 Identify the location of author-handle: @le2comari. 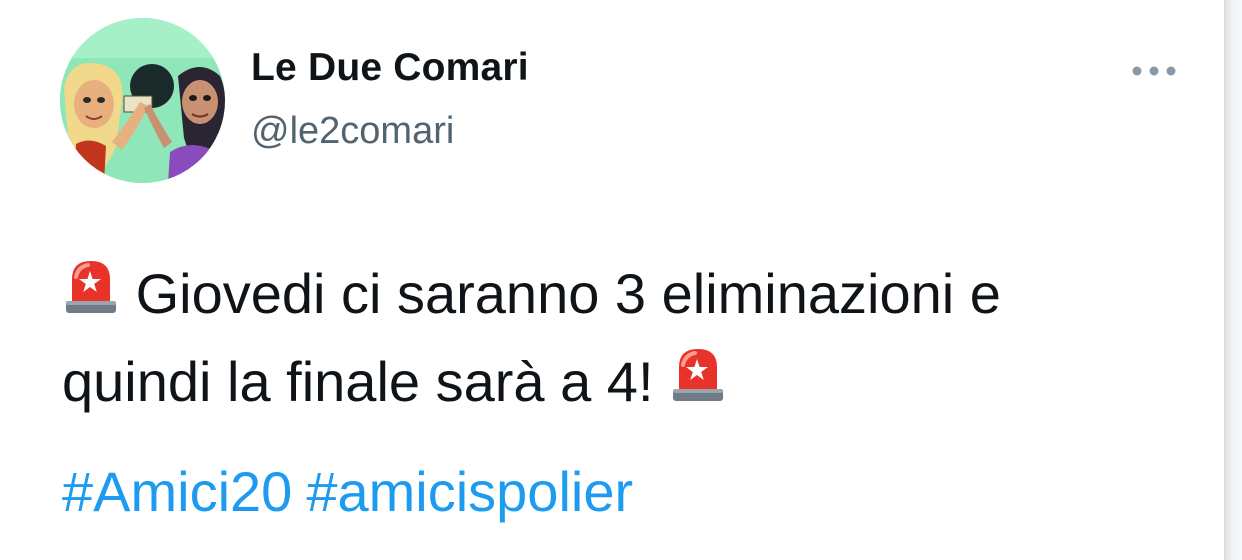
(352, 131).